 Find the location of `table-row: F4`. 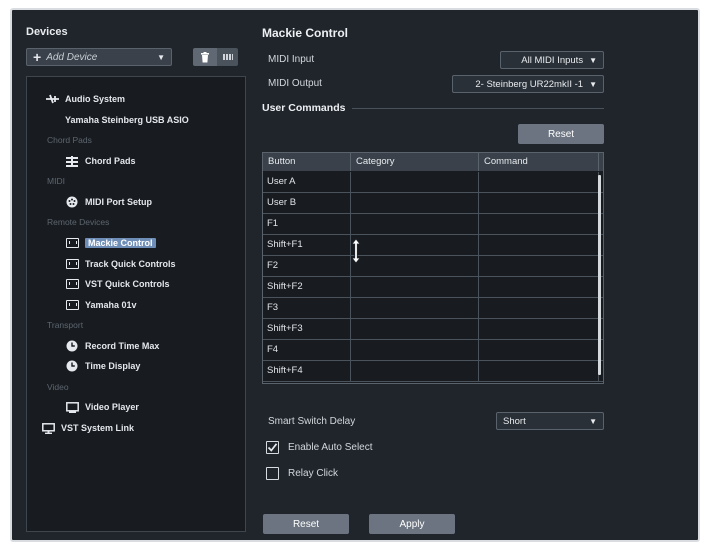

table-row: F4 is located at coordinates (433, 350).